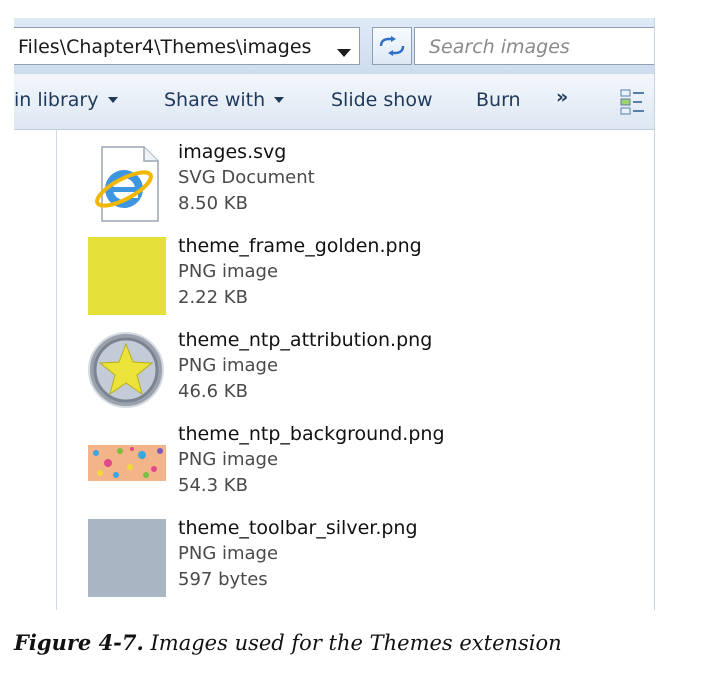 Image resolution: width=705 pixels, height=676 pixels. Describe the element at coordinates (213, 203) in the screenshot. I see `file-size: 8.50 KB` at that location.